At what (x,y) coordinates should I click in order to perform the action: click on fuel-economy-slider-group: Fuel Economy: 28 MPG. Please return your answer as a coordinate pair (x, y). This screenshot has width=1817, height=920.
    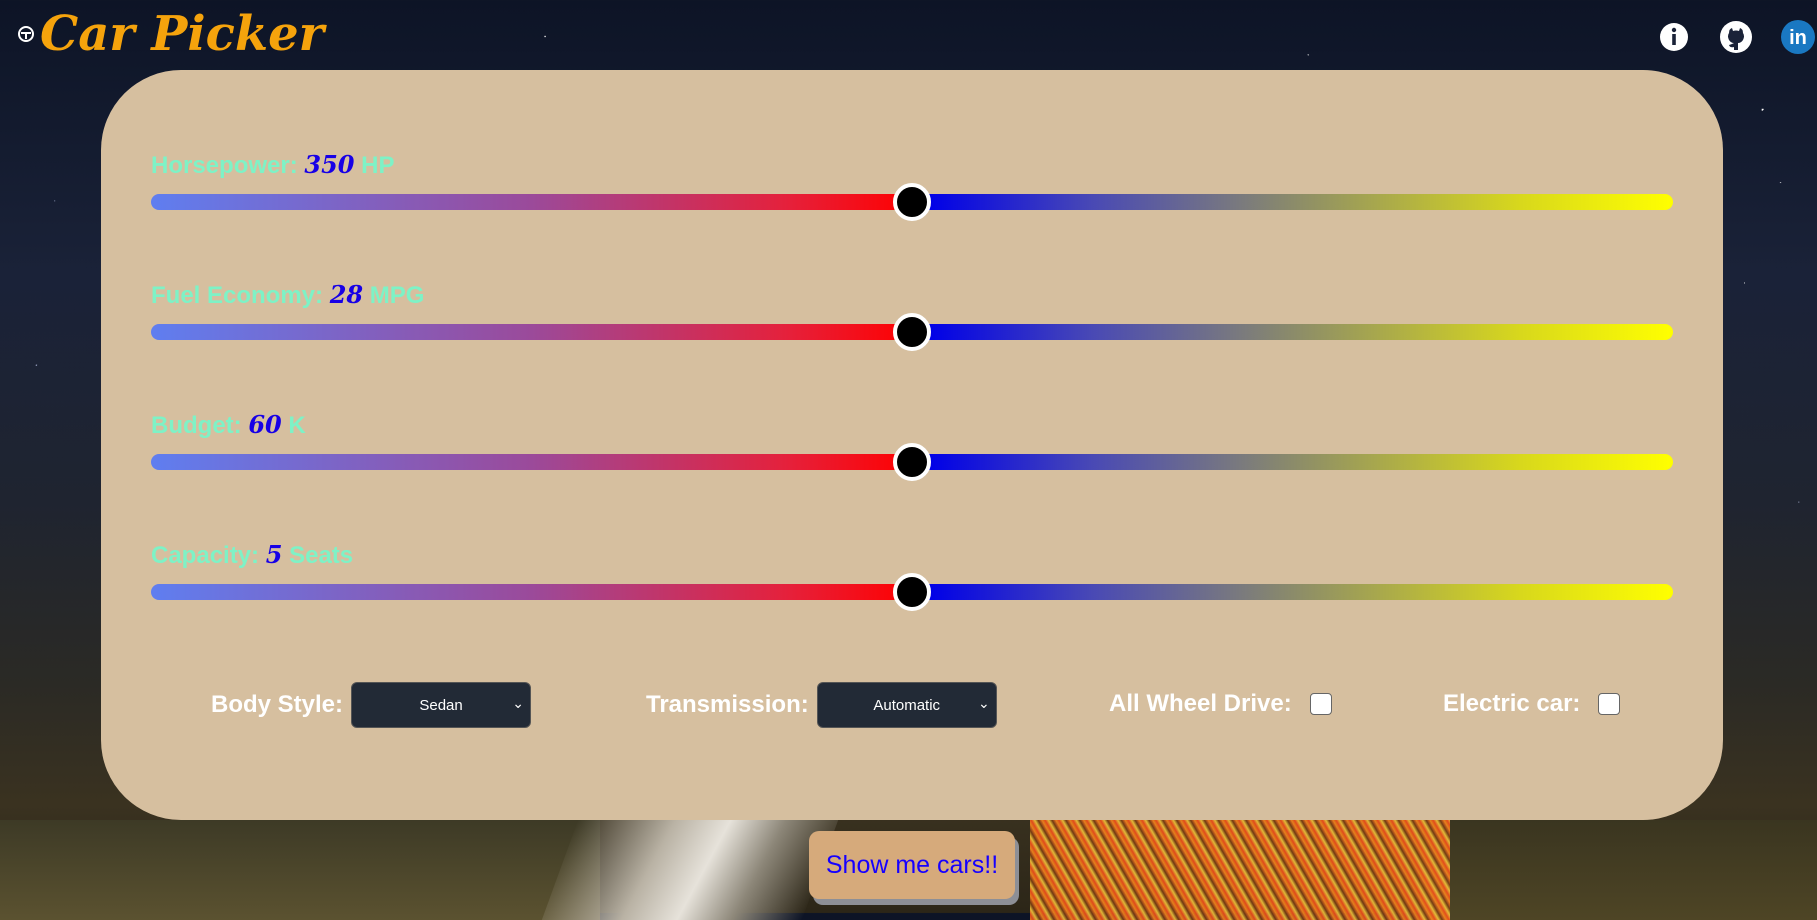
    Looking at the image, I should click on (912, 315).